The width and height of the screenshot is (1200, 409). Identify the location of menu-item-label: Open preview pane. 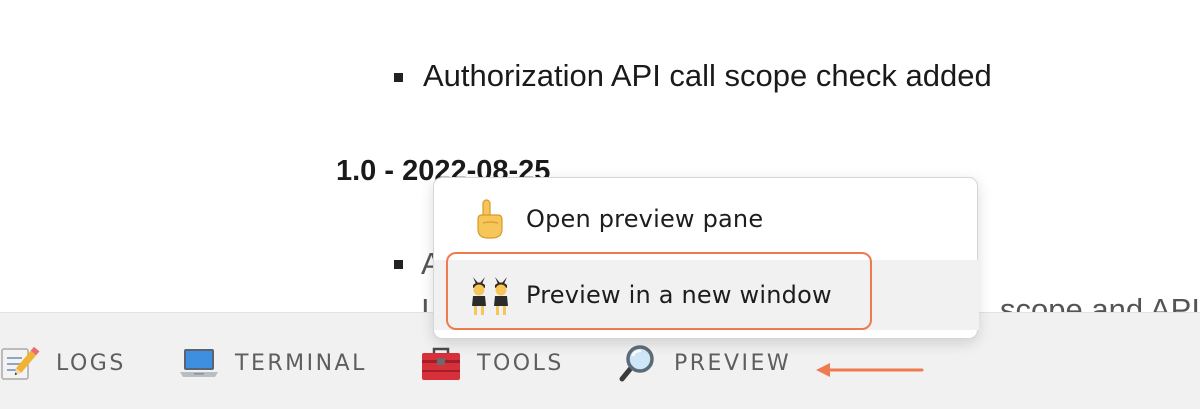
(645, 219).